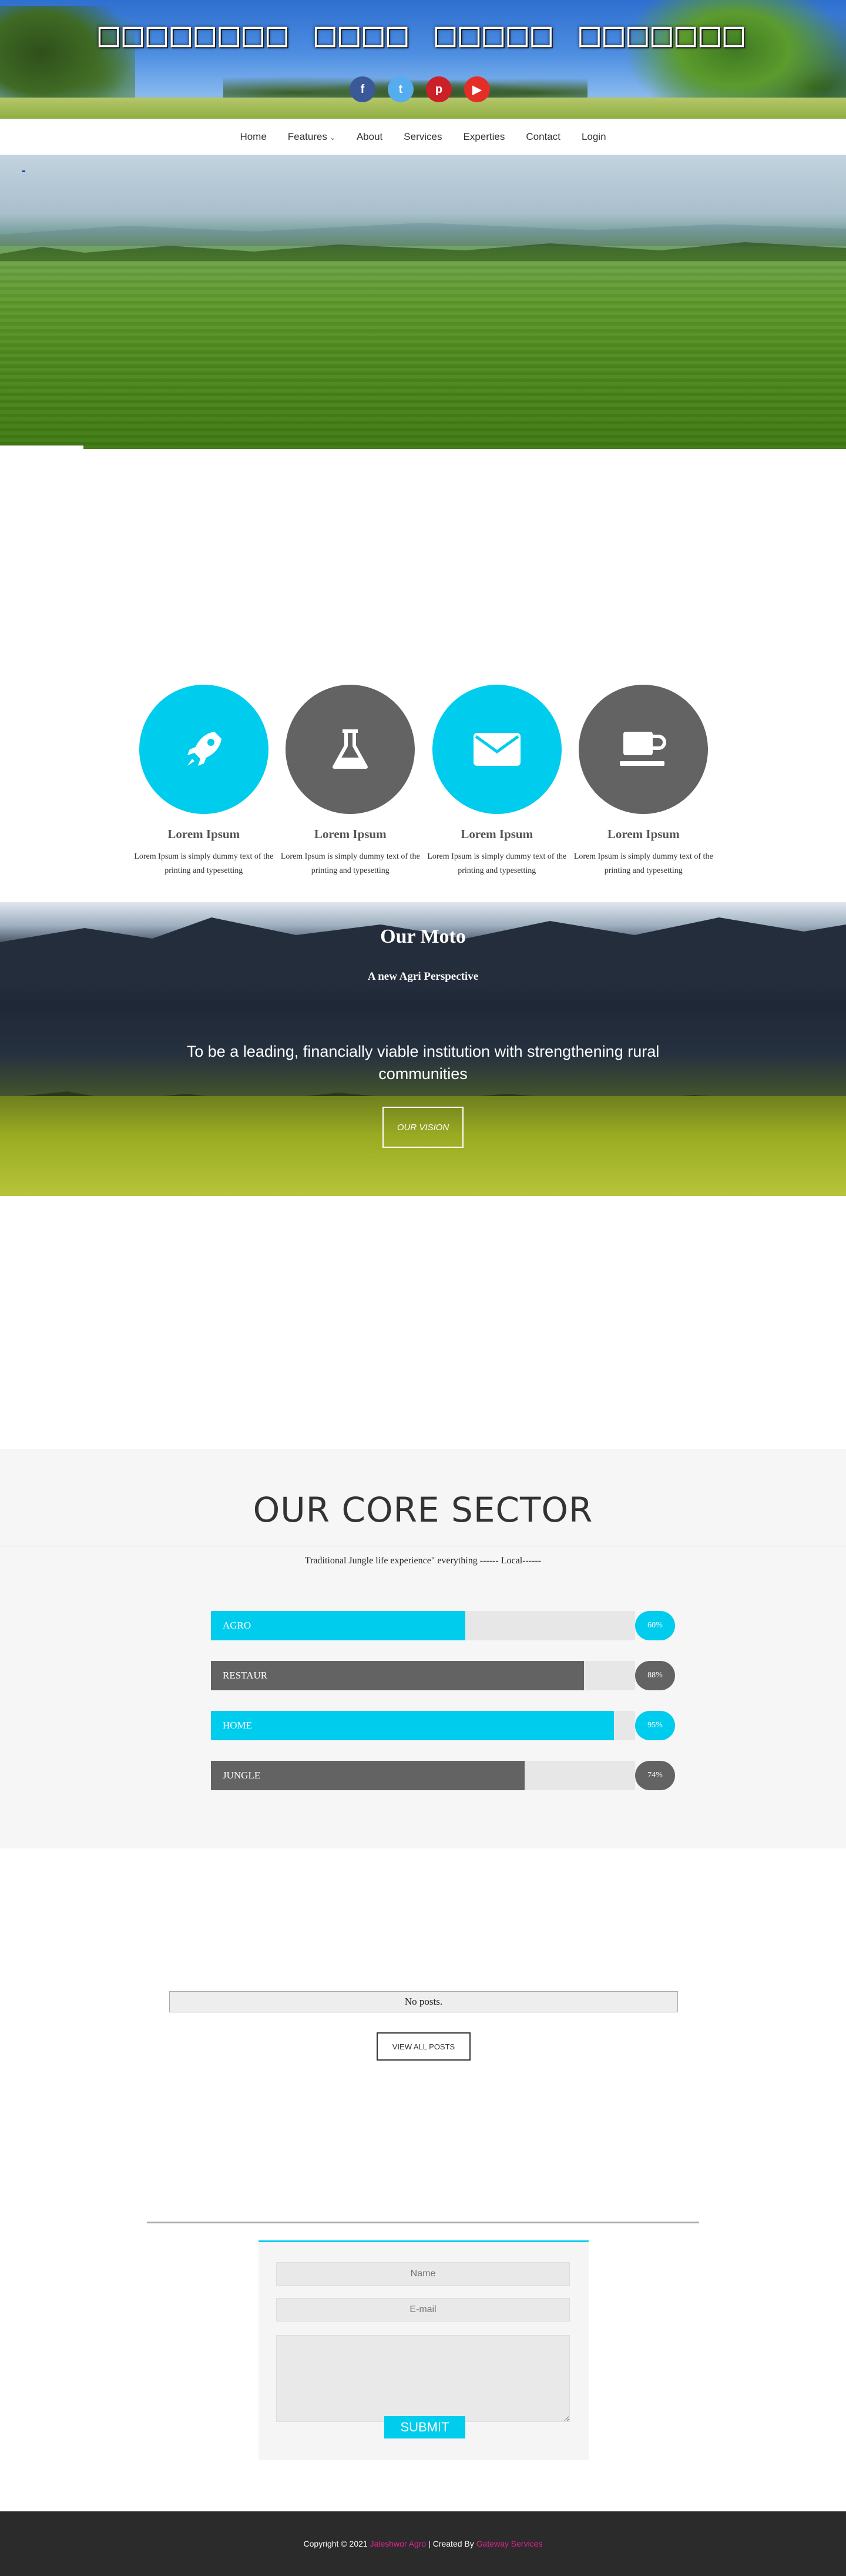 The height and width of the screenshot is (2576, 846). I want to click on nav-features-label: Features, so click(307, 136).